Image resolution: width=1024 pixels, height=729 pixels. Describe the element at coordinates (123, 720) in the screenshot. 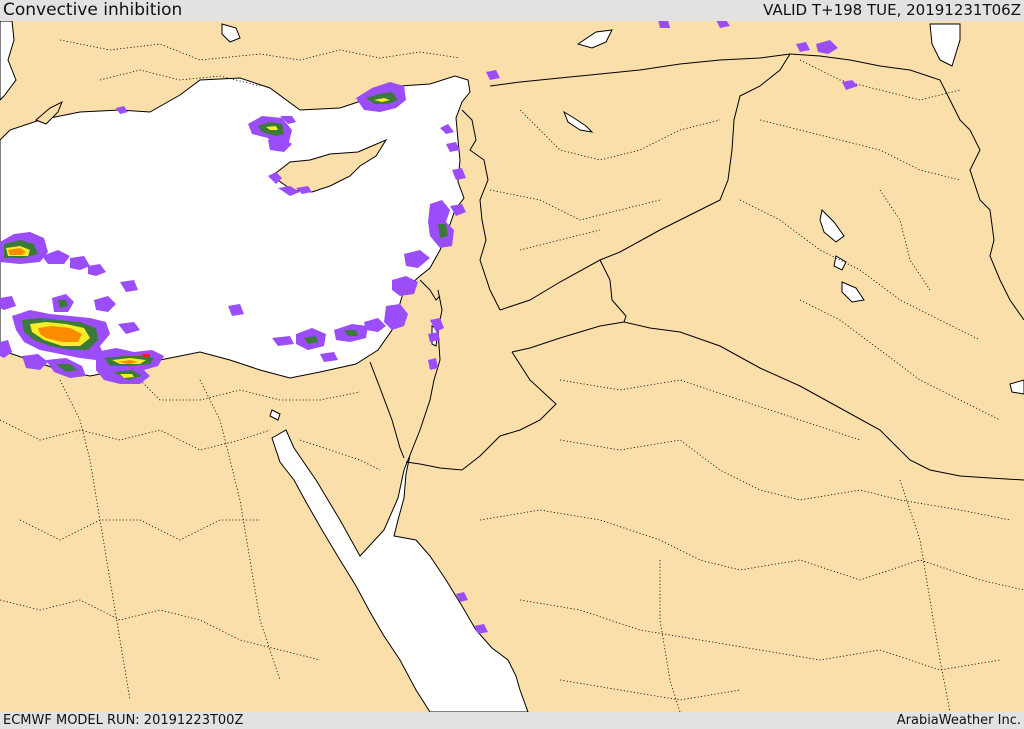

I see `model-run-label: ECMWF MODEL RUN: 20191223T00Z` at that location.